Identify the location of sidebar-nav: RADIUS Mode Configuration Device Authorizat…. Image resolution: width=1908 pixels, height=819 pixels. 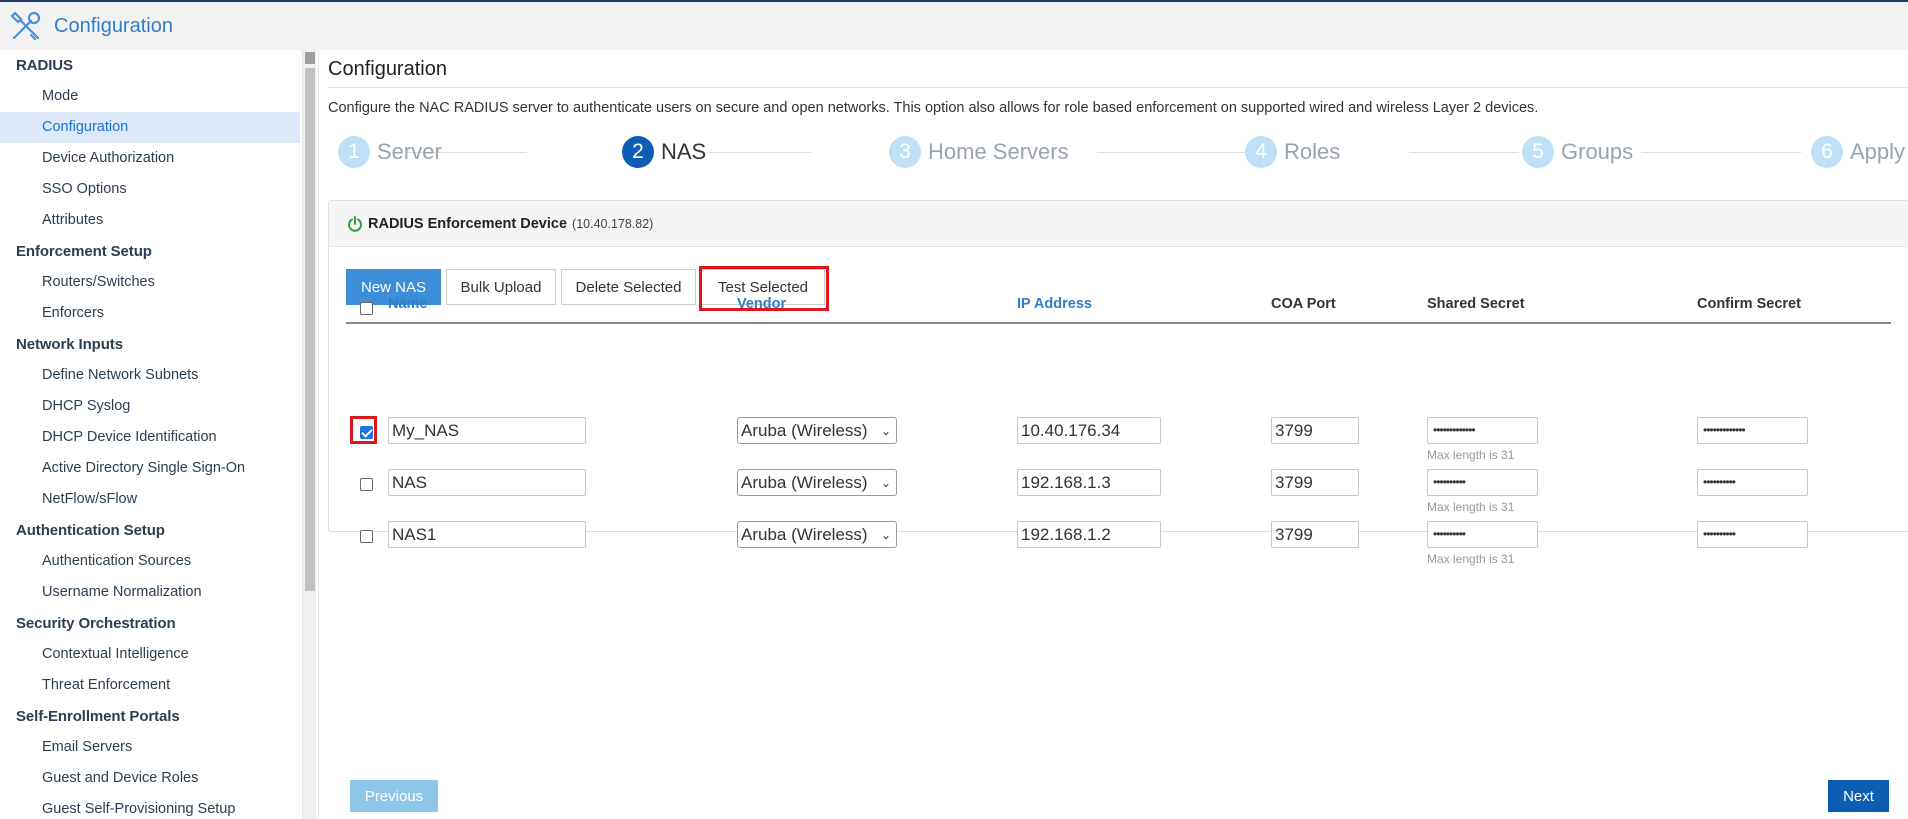
(150, 434).